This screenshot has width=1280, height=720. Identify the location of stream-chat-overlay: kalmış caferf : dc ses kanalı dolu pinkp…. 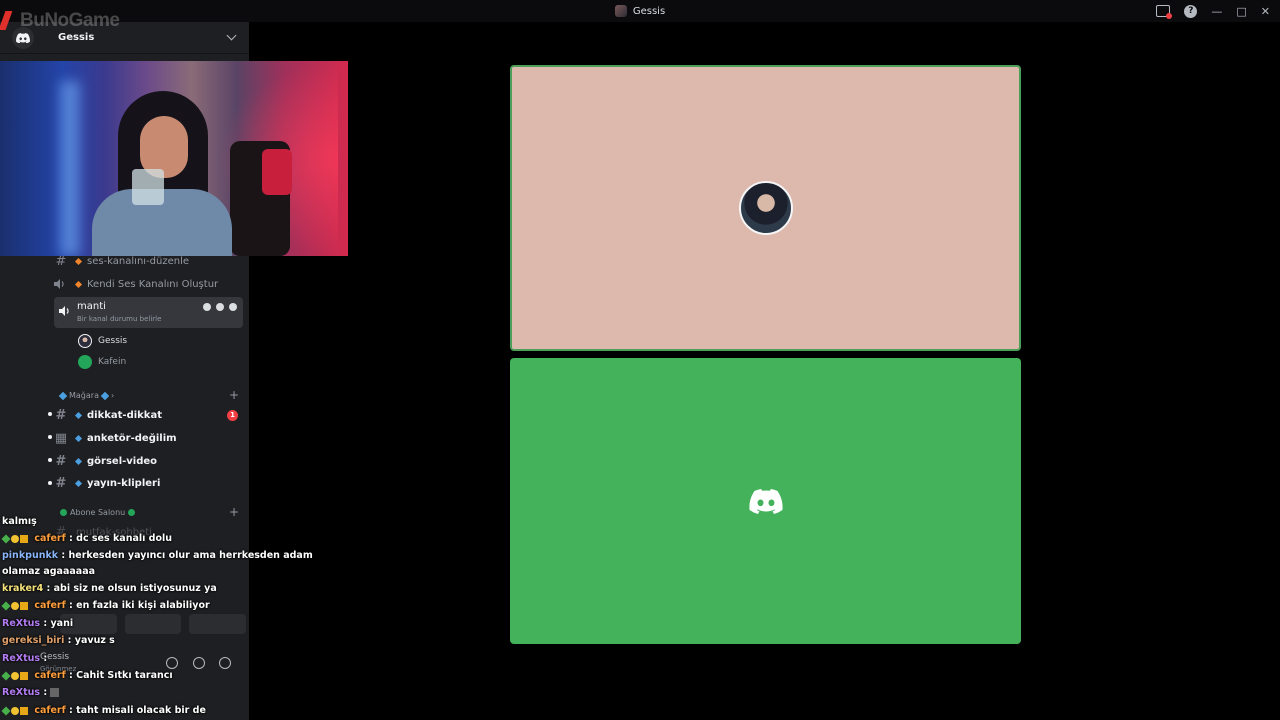
(156, 616).